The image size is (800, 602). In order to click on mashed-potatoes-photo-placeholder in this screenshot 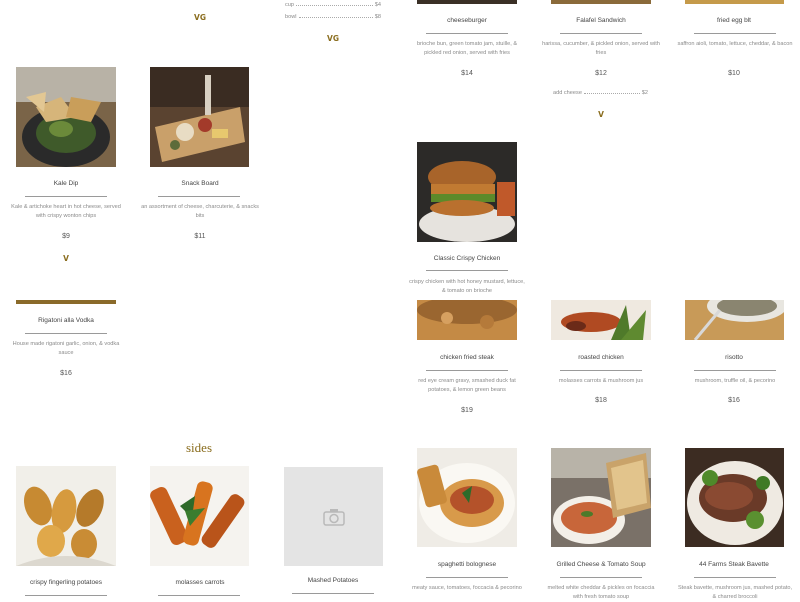, I will do `click(333, 516)`.